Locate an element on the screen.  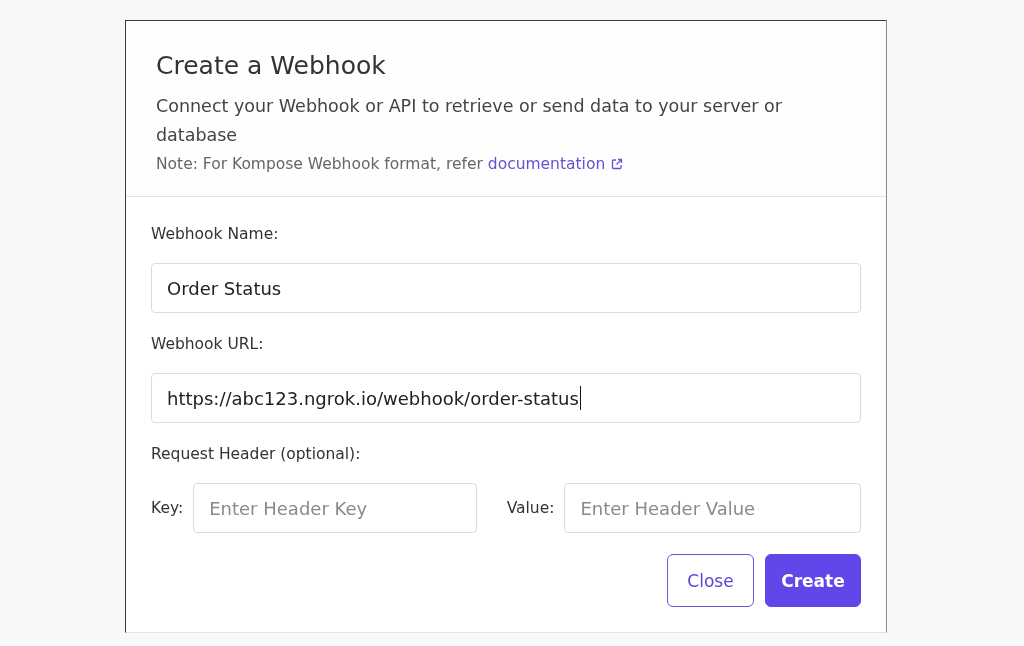
field-label: Value: is located at coordinates (530, 508).